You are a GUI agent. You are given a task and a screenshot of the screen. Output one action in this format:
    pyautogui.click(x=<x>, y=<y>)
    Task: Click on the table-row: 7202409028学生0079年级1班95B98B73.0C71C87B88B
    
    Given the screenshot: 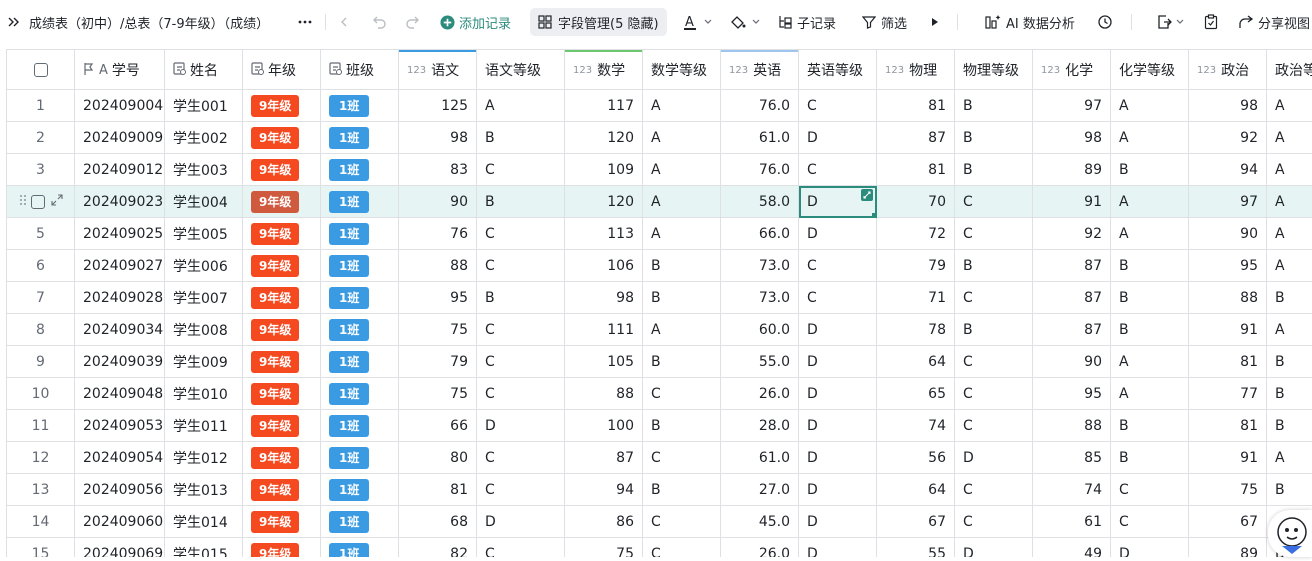 What is the action you would take?
    pyautogui.click(x=659, y=298)
    